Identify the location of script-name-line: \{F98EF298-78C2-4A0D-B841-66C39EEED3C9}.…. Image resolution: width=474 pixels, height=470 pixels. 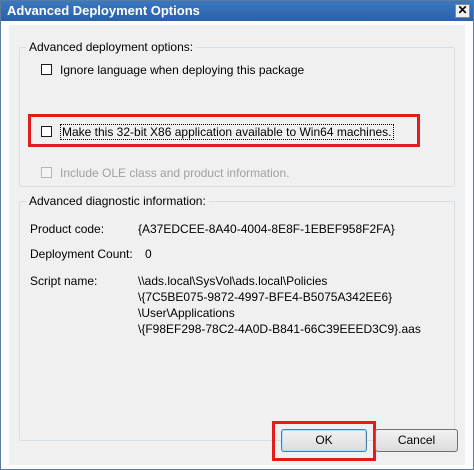
(279, 329).